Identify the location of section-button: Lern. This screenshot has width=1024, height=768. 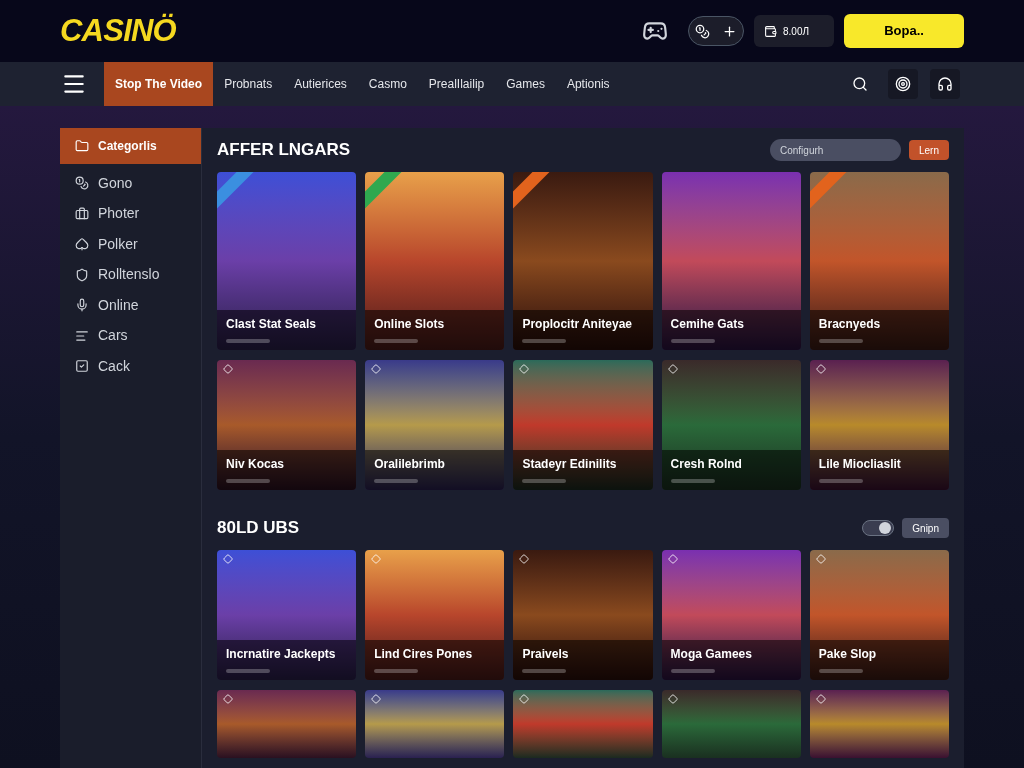
(929, 150).